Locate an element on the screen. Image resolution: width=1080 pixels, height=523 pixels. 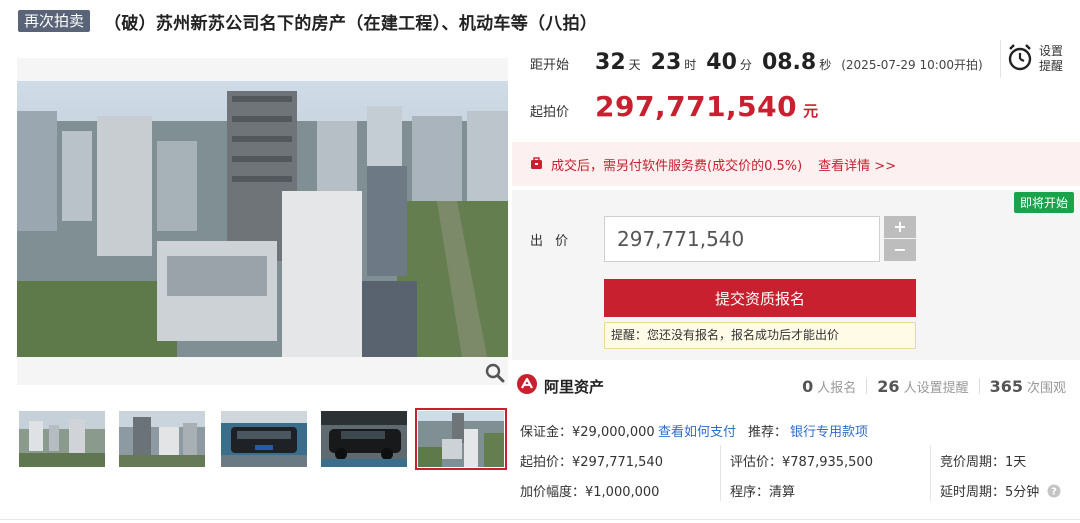
countdown-minutes: 40 is located at coordinates (721, 62).